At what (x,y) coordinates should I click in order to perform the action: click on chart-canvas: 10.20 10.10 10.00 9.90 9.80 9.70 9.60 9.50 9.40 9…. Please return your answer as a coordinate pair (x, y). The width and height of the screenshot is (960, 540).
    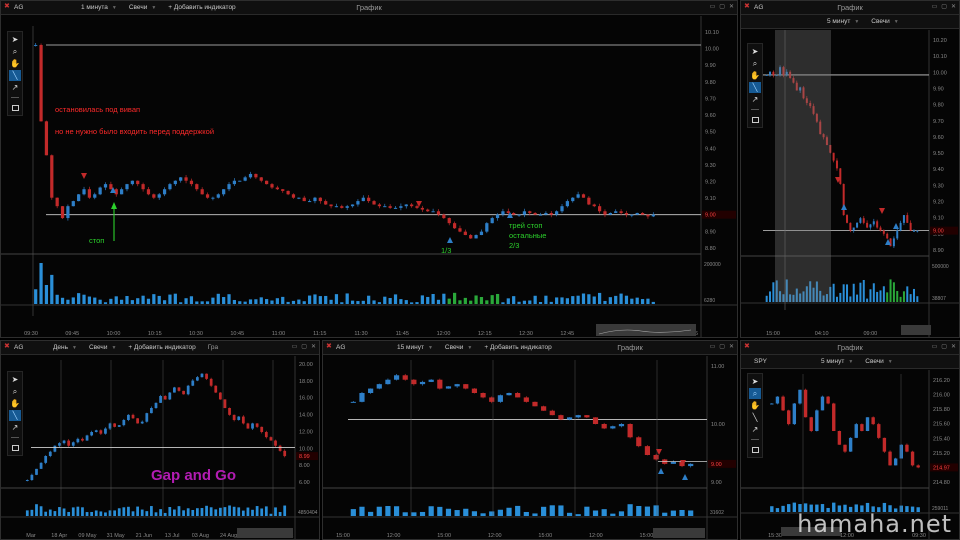
    Looking at the image, I should click on (850, 183).